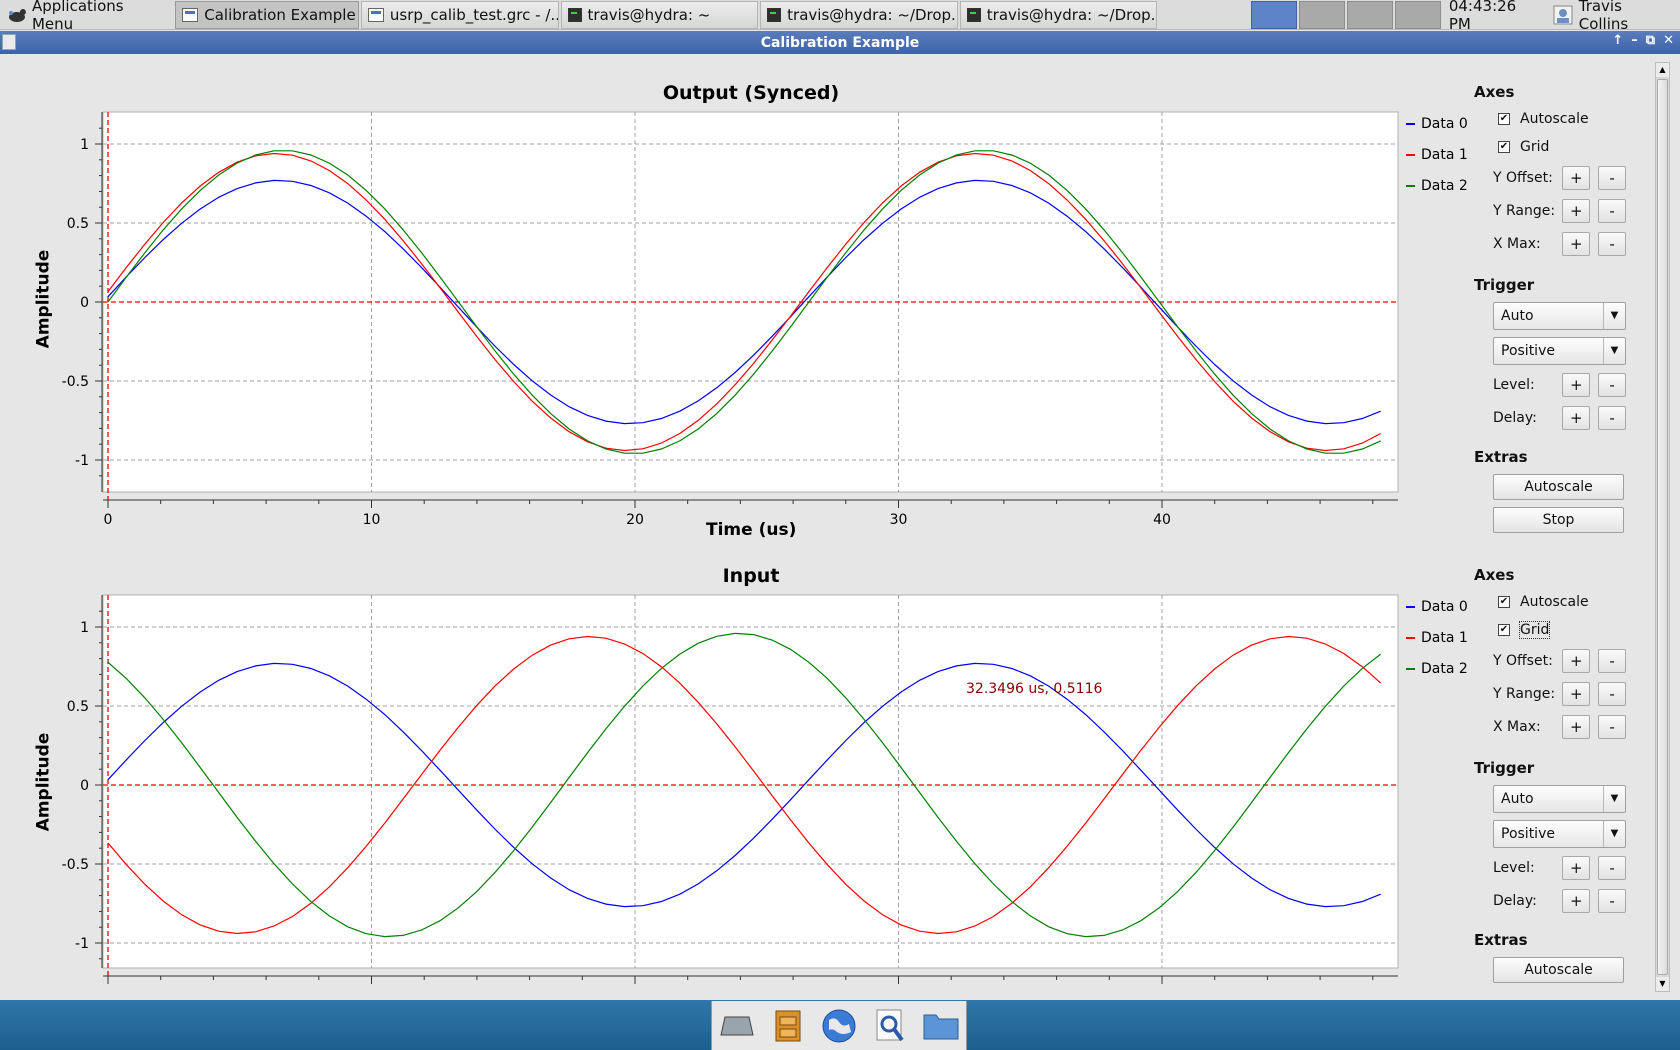 The image size is (1680, 1050). What do you see at coordinates (659, 14) in the screenshot?
I see `task-terminal-home: travis@hydra: ~` at bounding box center [659, 14].